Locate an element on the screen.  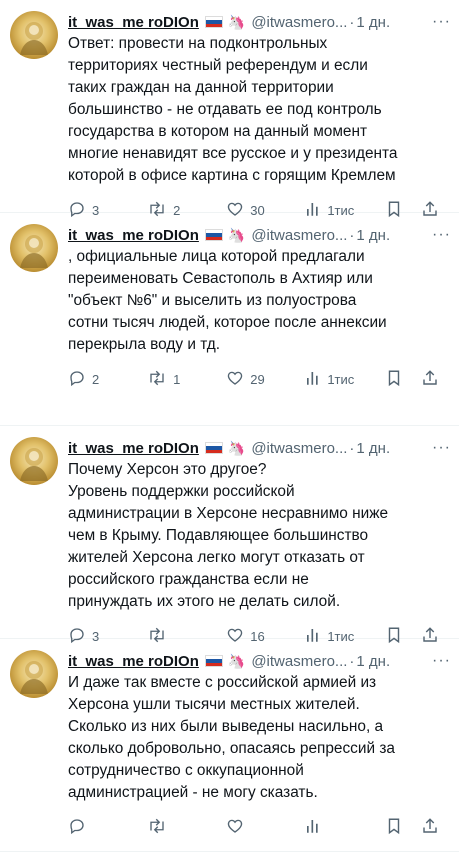
tweet-text-line: администрации в Херсоне несравнимо ниже is located at coordinates (228, 513).